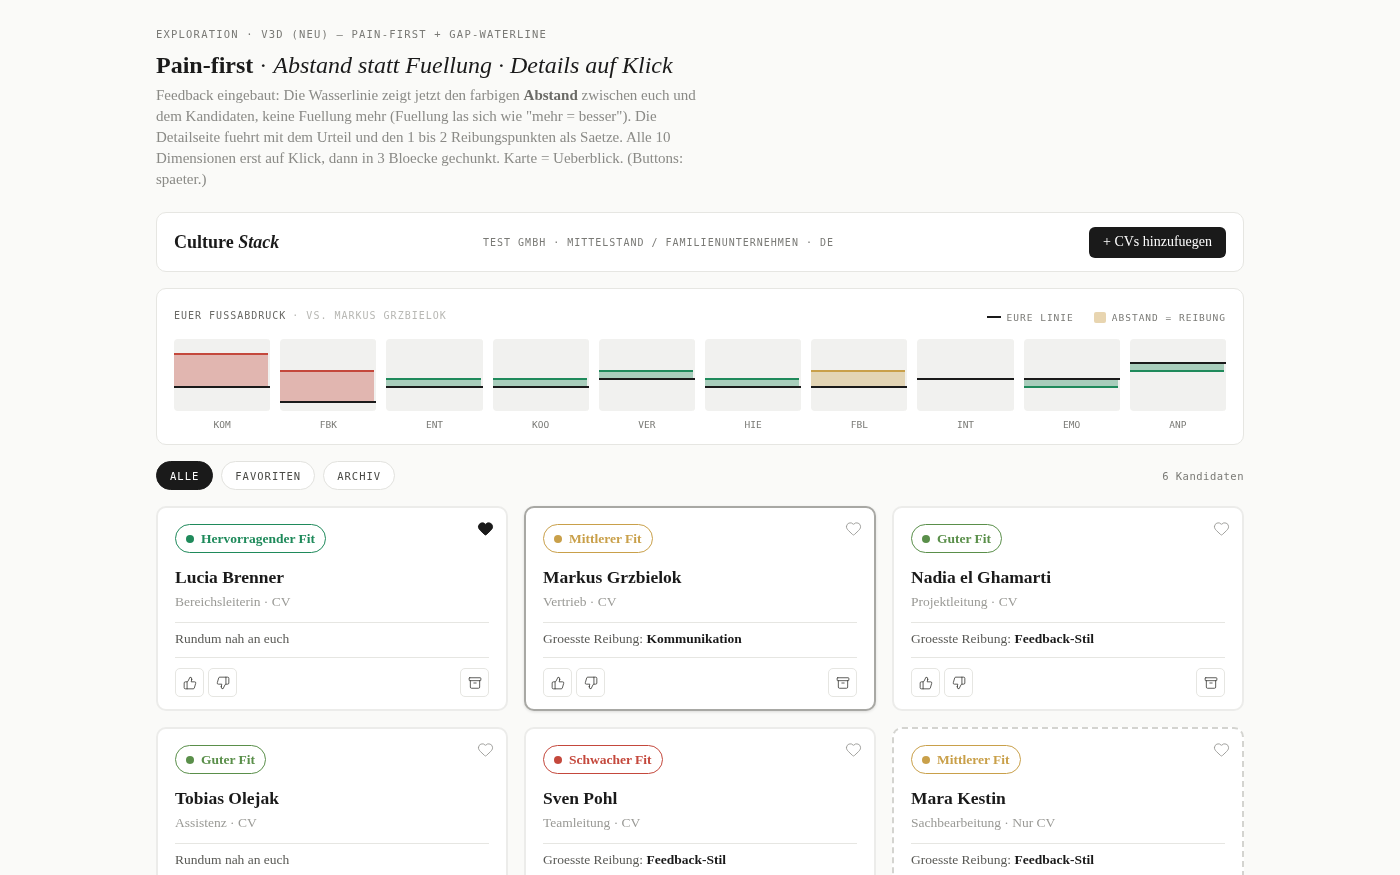 This screenshot has height=875, width=1400. Describe the element at coordinates (185, 475) in the screenshot. I see `filter-tab: ALLE` at that location.